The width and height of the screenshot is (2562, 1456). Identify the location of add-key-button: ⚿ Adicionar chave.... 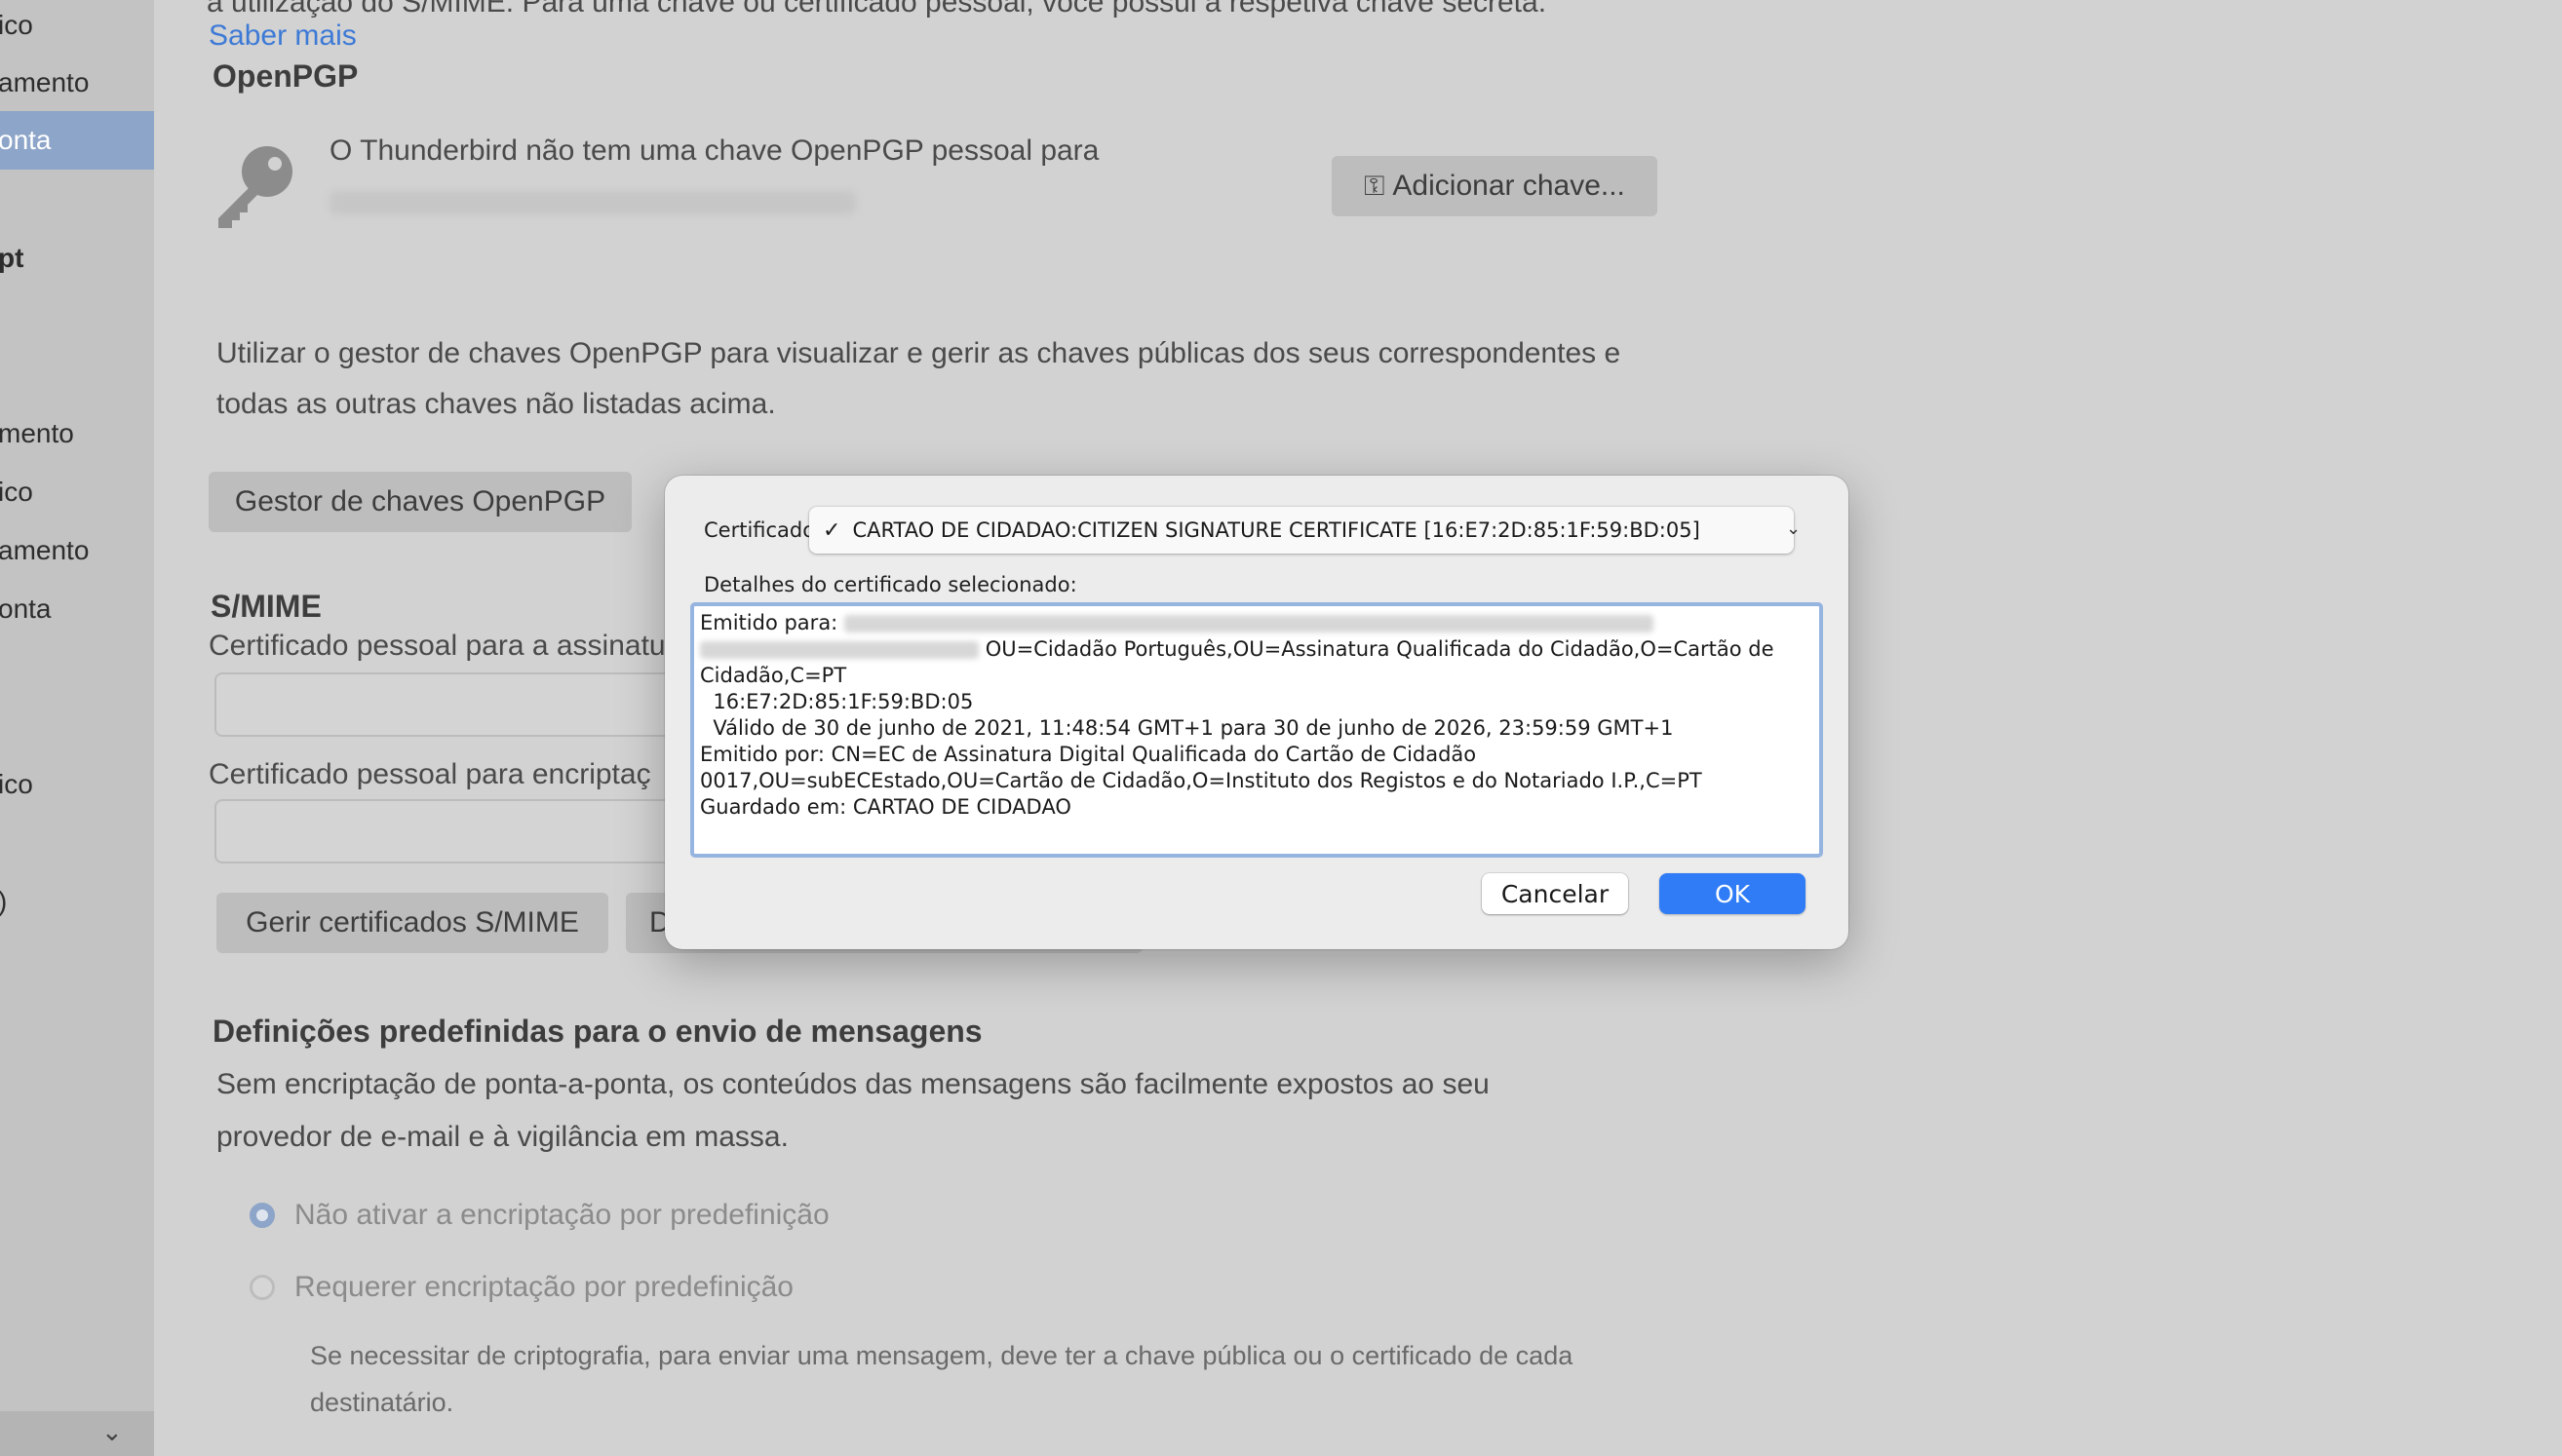
(1494, 186).